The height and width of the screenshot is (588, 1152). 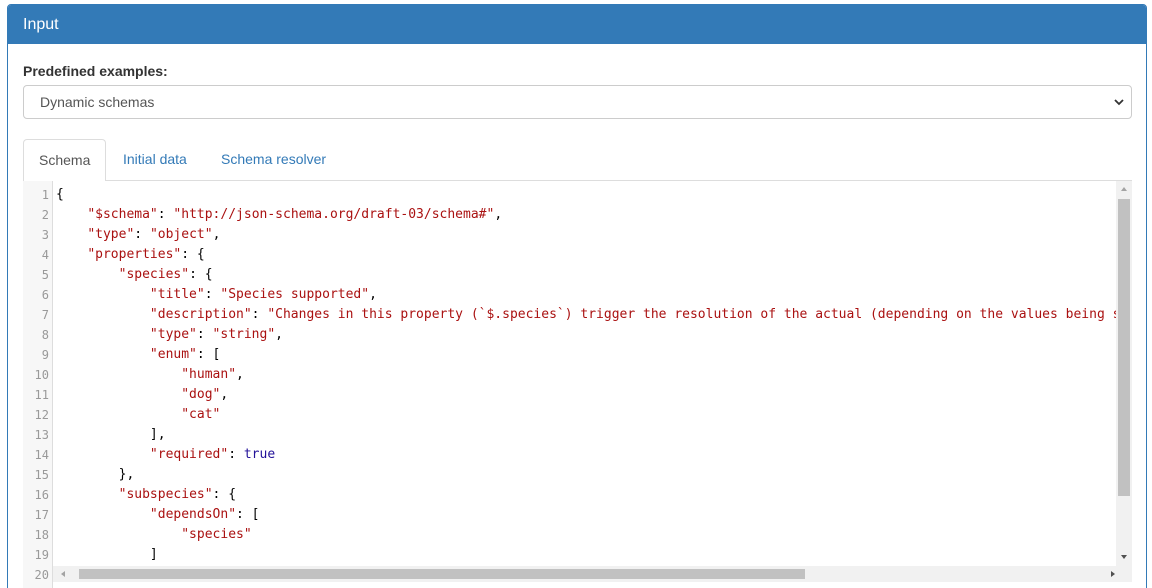 What do you see at coordinates (201, 414) in the screenshot?
I see `code-text: "cat"` at bounding box center [201, 414].